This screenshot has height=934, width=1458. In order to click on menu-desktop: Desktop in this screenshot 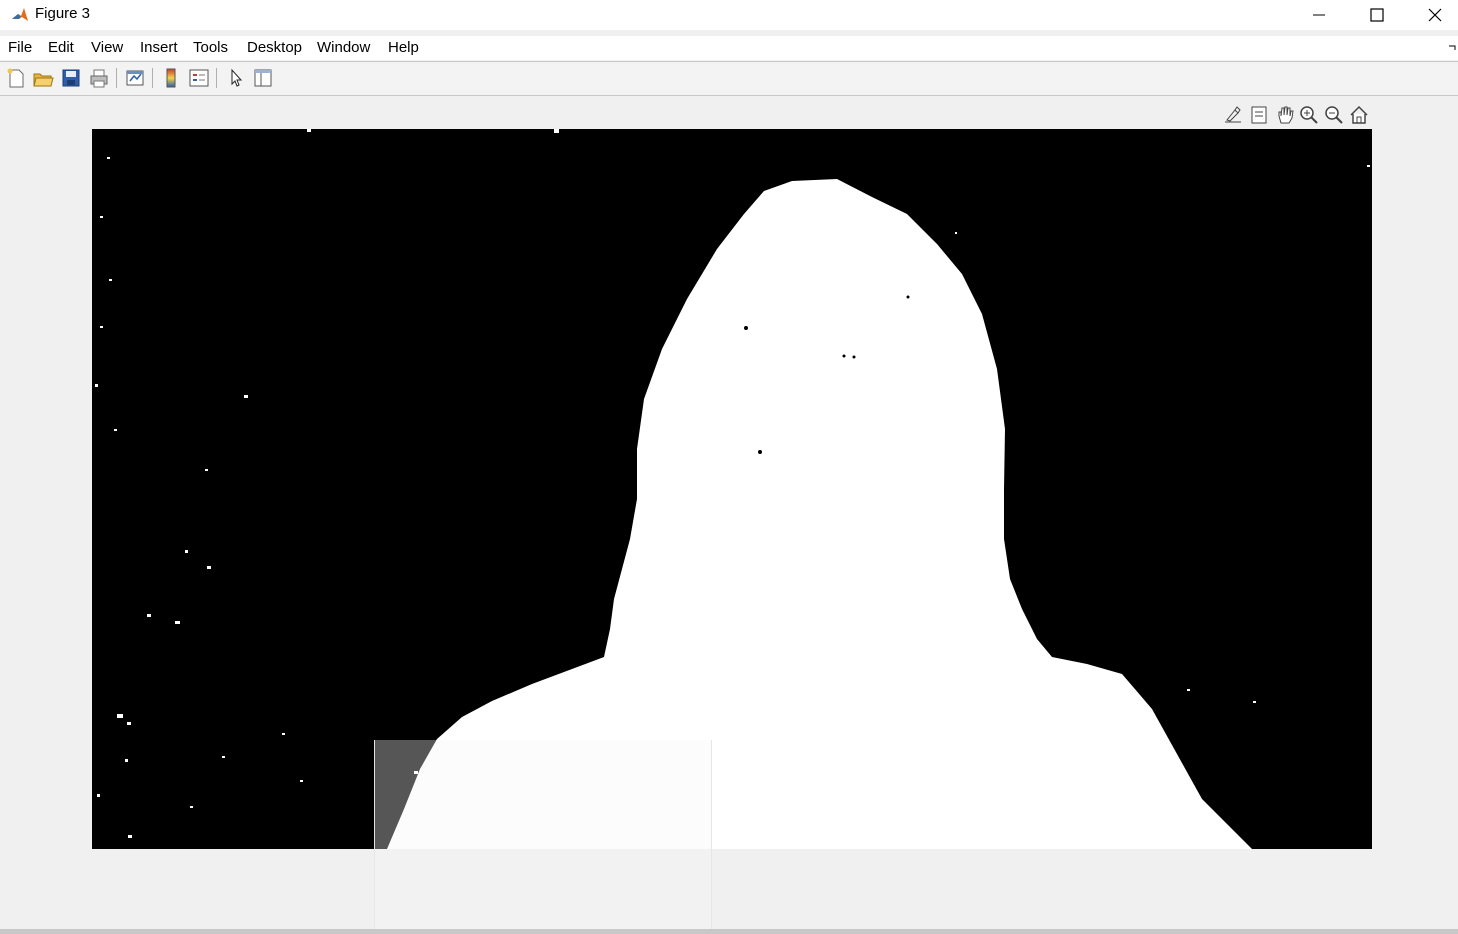, I will do `click(274, 47)`.